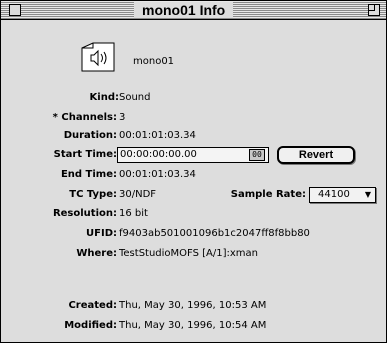 Image resolution: width=387 pixels, height=343 pixels. I want to click on sample-rate-value: 44100, so click(334, 194).